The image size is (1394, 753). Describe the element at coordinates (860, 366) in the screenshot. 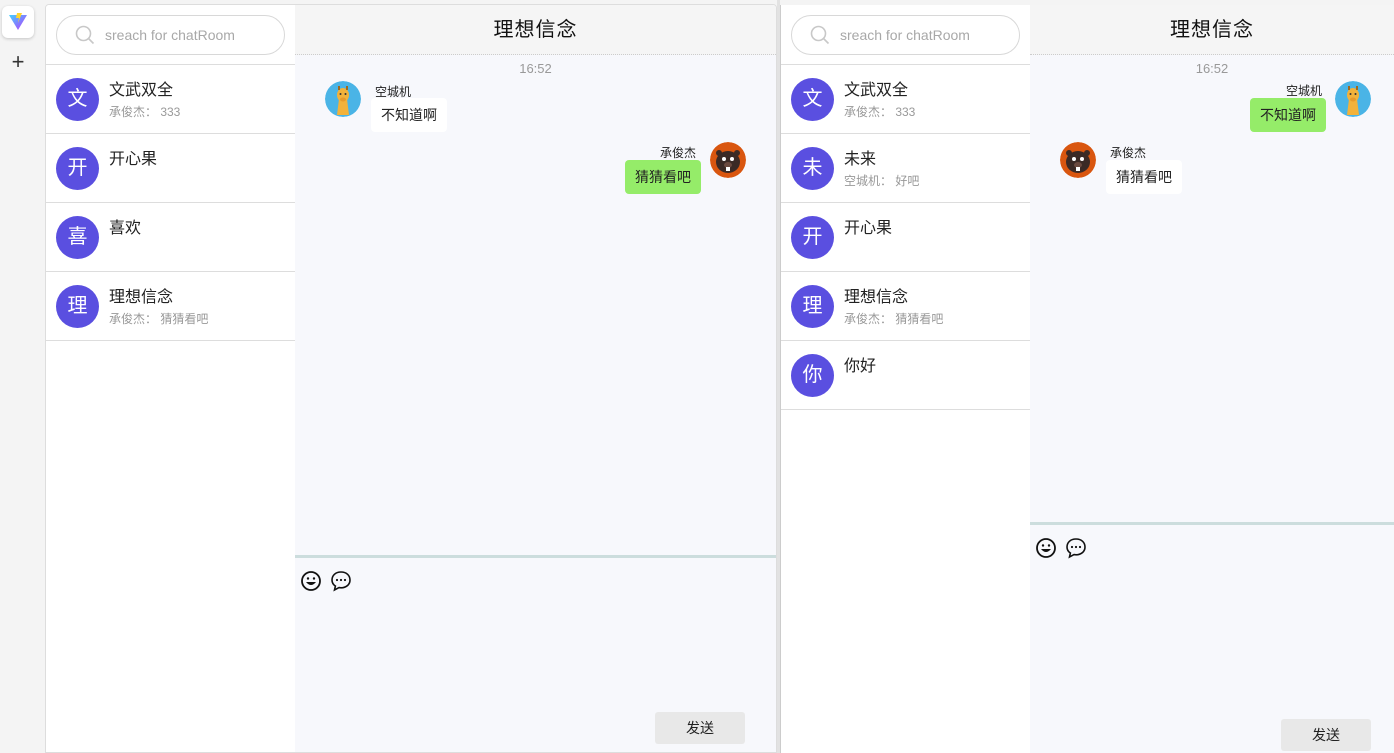

I see `room-name: 你好` at that location.